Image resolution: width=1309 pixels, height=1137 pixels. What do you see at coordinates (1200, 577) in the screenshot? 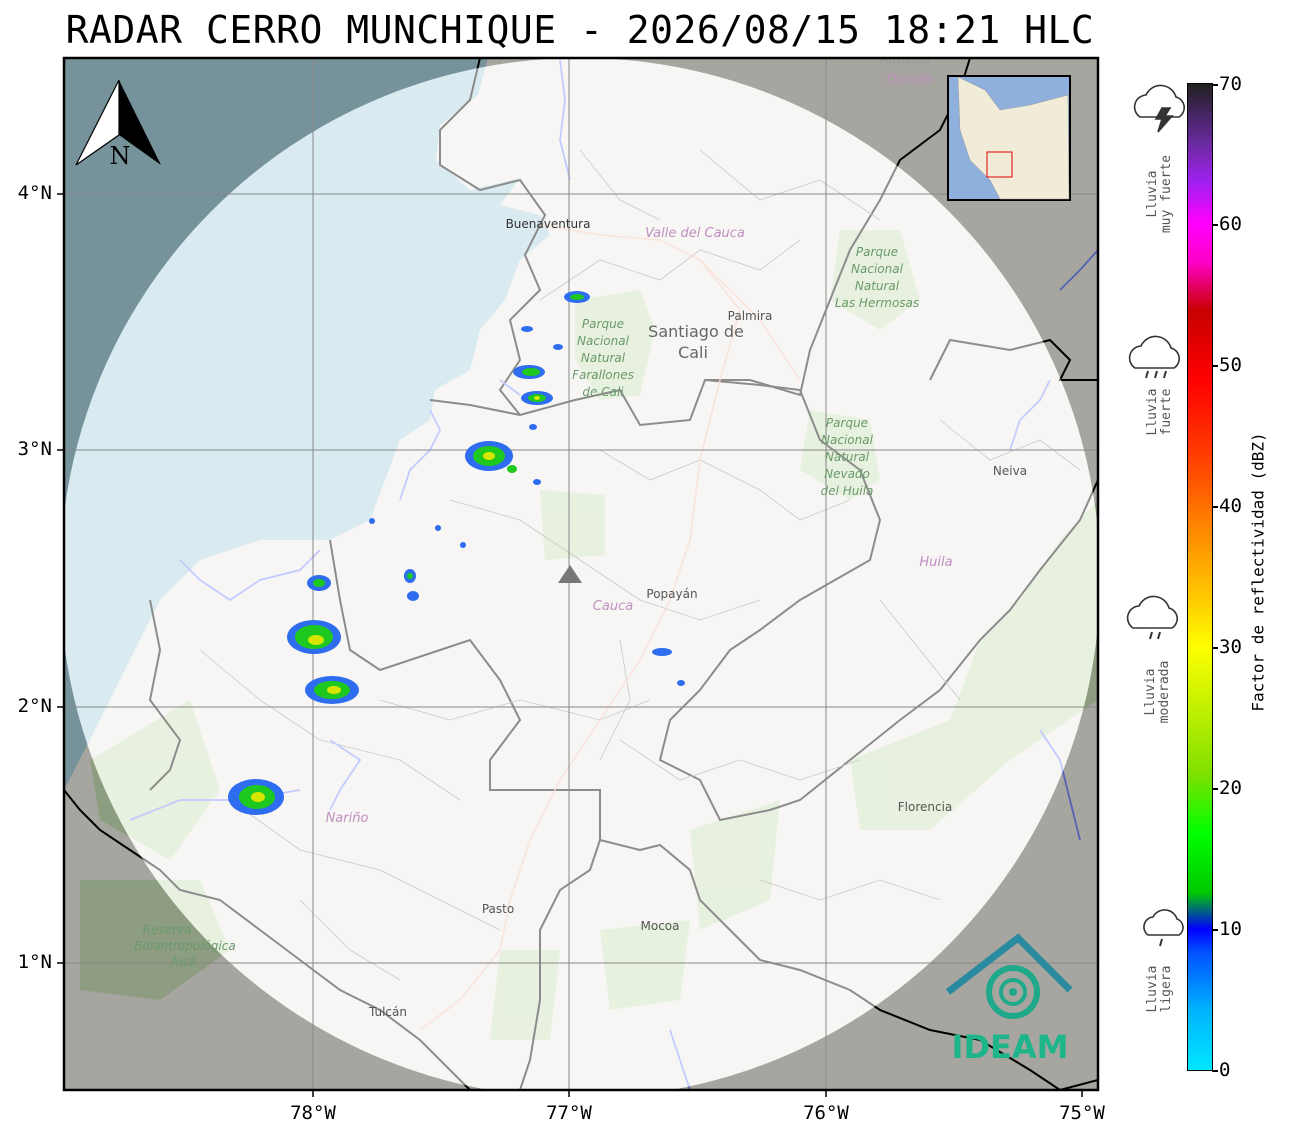
I see `reflectivity-colorbar` at bounding box center [1200, 577].